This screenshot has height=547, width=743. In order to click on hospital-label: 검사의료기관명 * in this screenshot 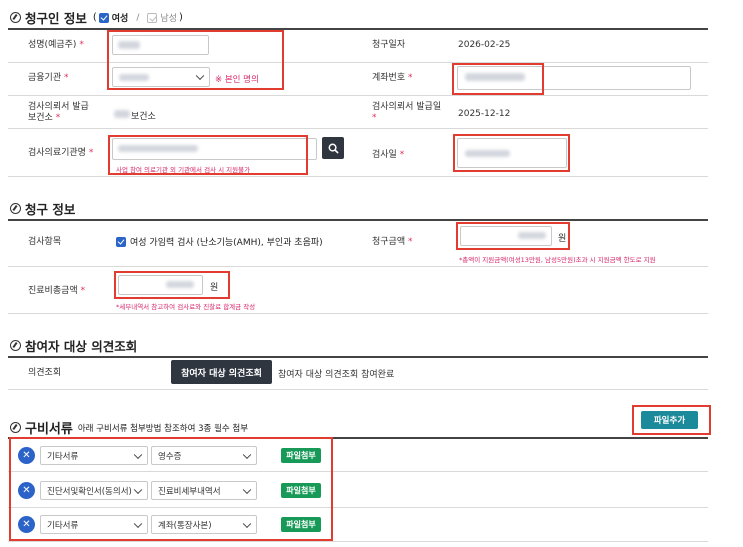, I will do `click(61, 153)`.